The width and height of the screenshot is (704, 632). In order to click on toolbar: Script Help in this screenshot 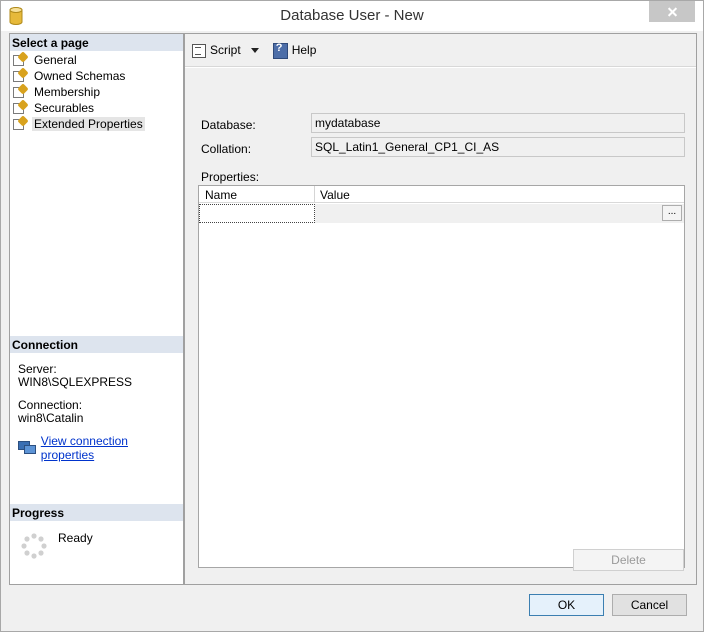, I will do `click(440, 50)`.